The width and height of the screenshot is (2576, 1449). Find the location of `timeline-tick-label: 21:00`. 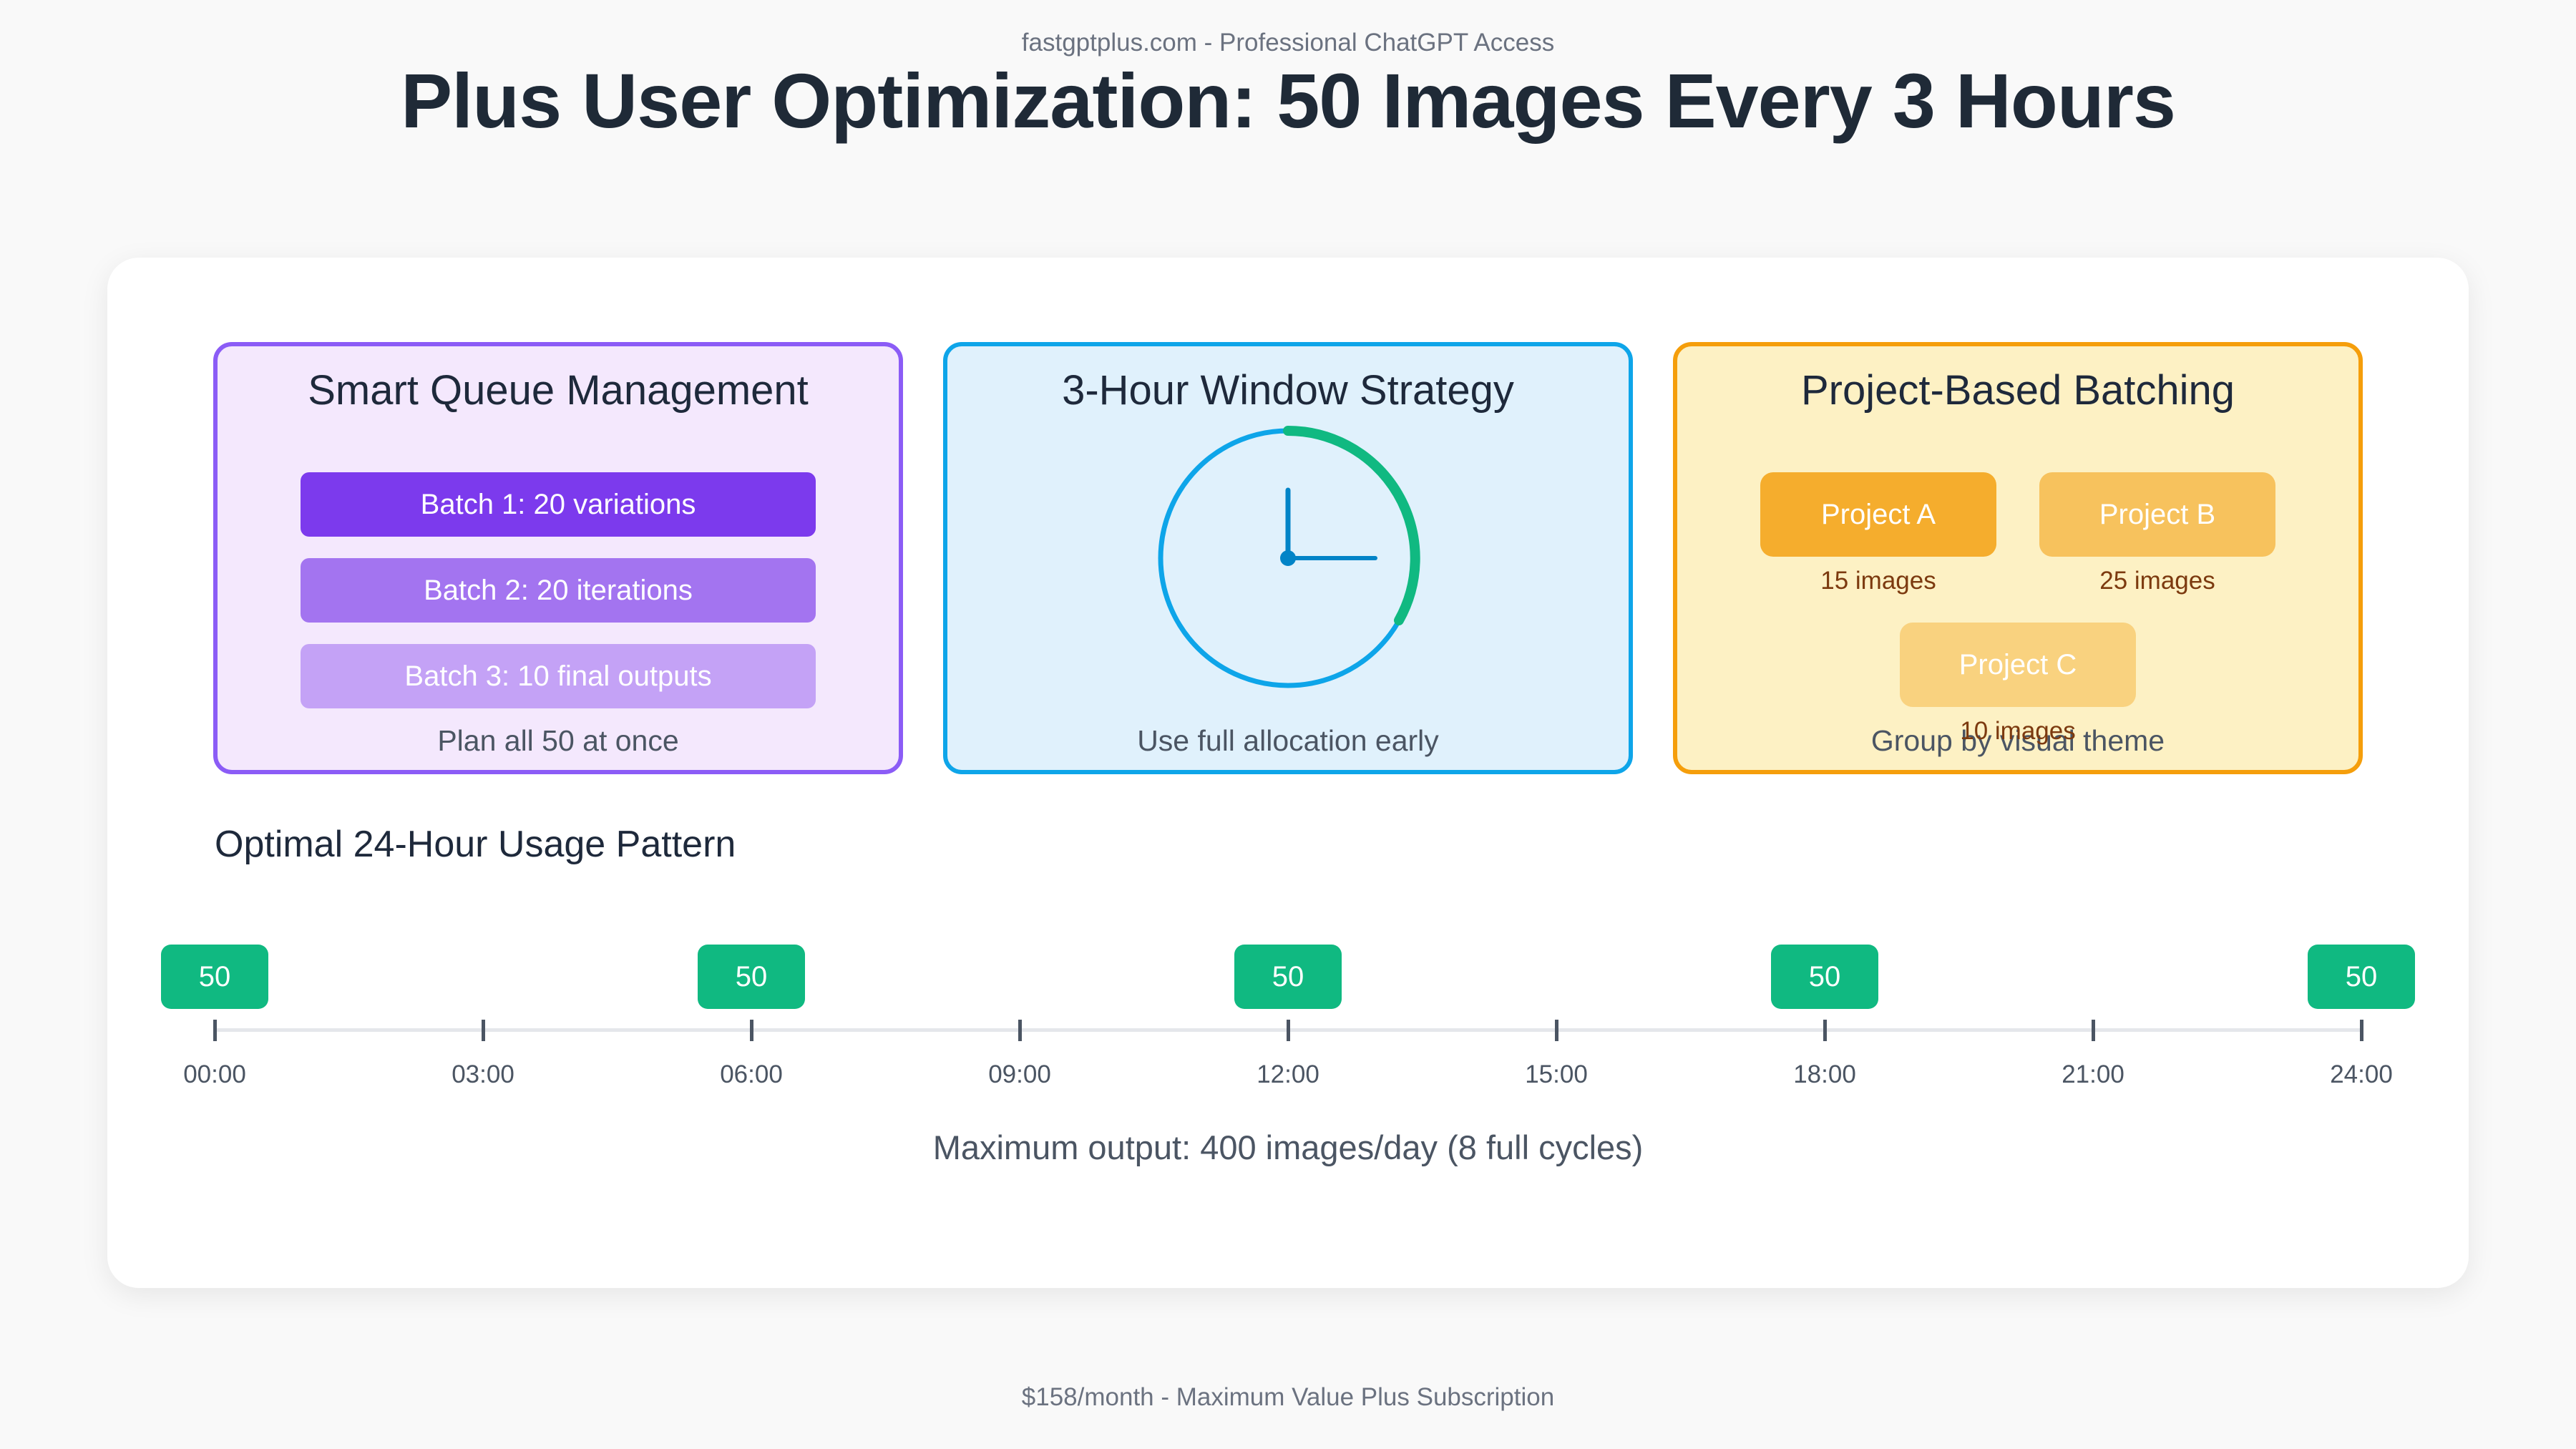

timeline-tick-label: 21:00 is located at coordinates (2093, 1074).